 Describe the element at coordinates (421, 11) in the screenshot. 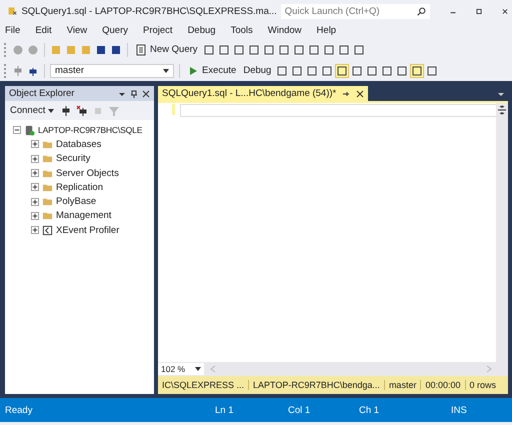

I see `search-icon` at that location.